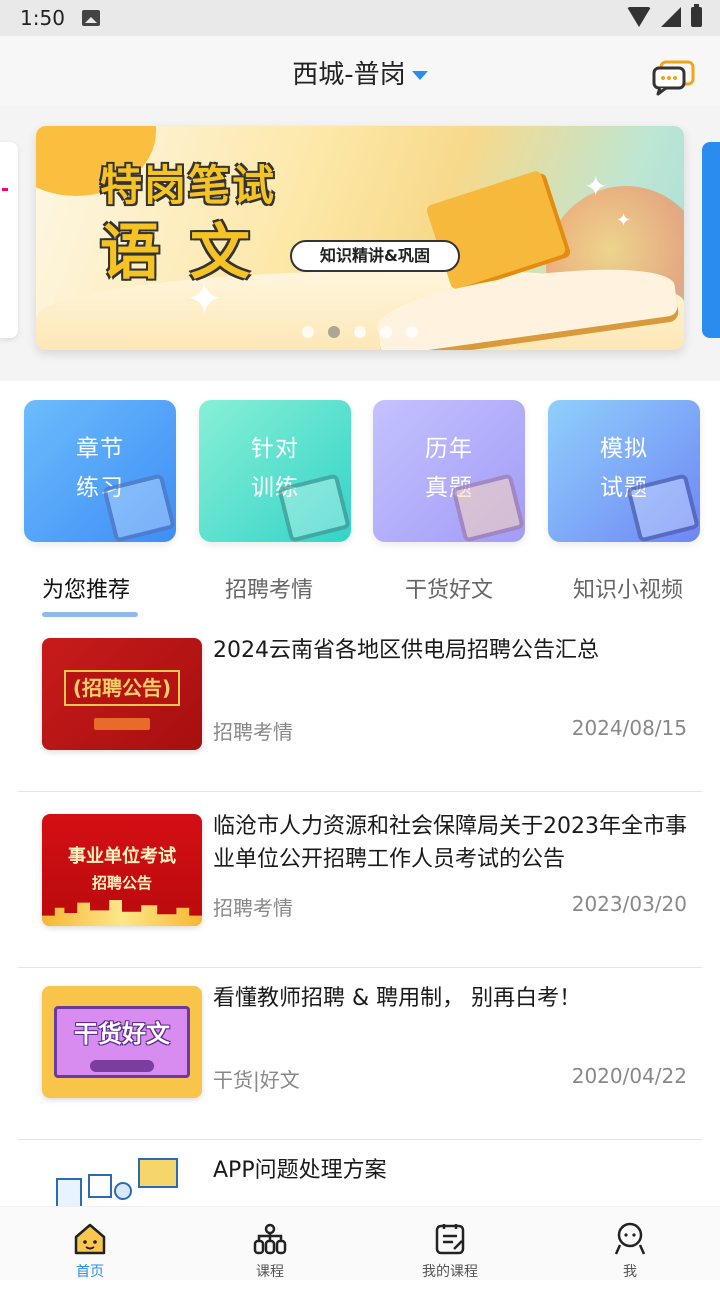  What do you see at coordinates (269, 588) in the screenshot?
I see `tab-recruitment: 招聘考情` at bounding box center [269, 588].